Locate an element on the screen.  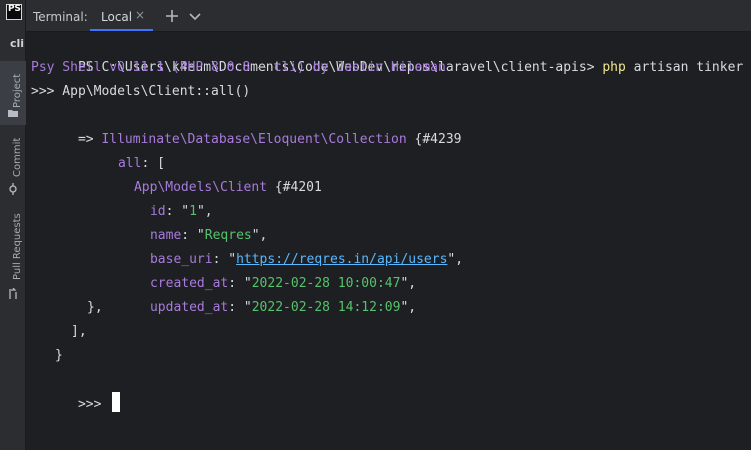
field-sep: : " is located at coordinates (240, 307).